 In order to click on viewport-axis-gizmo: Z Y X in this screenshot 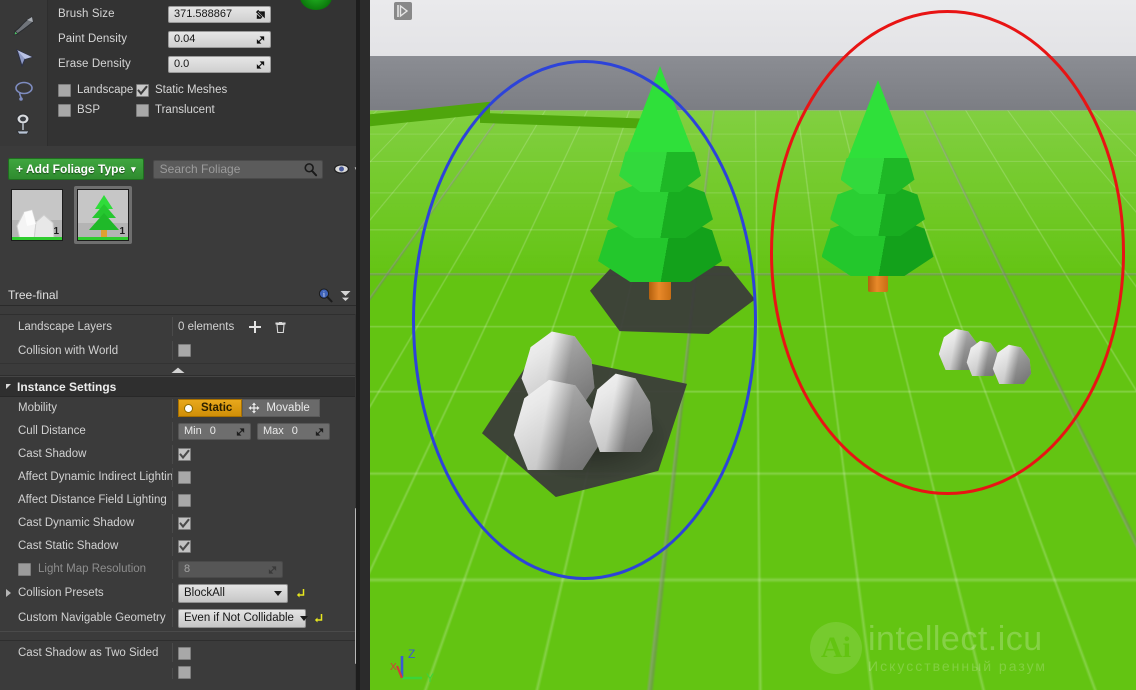, I will do `click(412, 666)`.